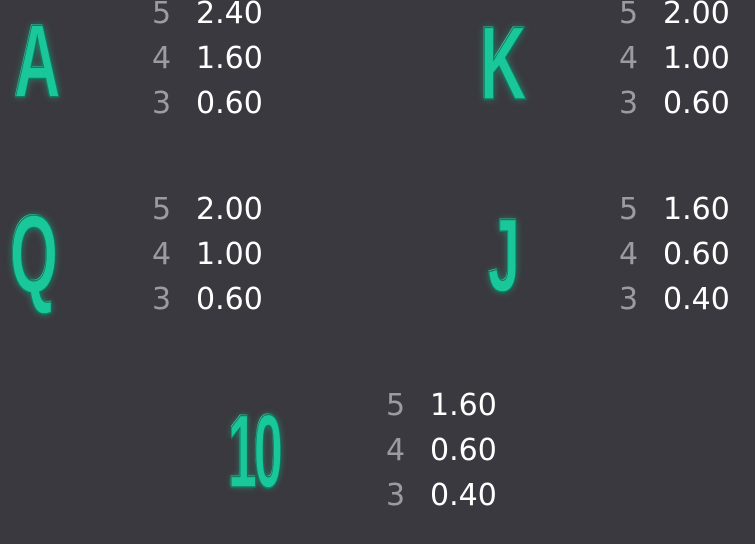  Describe the element at coordinates (34, 254) in the screenshot. I see `symbol-q: Q` at that location.